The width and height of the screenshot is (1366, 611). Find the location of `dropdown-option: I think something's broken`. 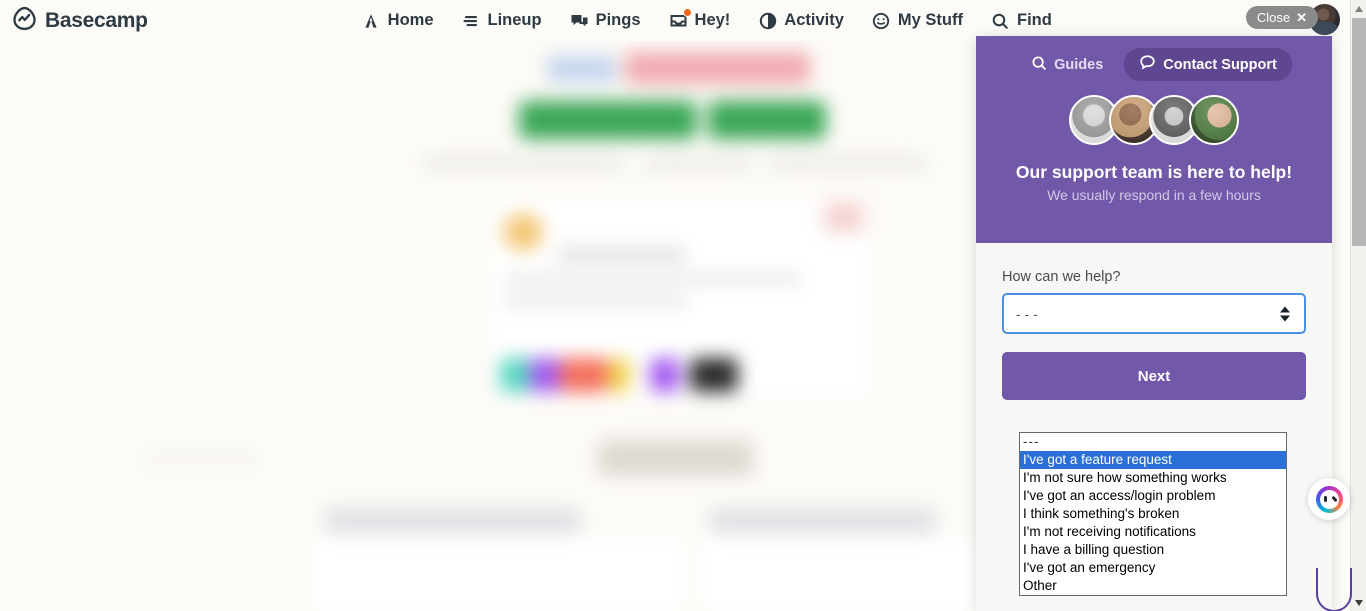

dropdown-option: I think something's broken is located at coordinates (1153, 514).